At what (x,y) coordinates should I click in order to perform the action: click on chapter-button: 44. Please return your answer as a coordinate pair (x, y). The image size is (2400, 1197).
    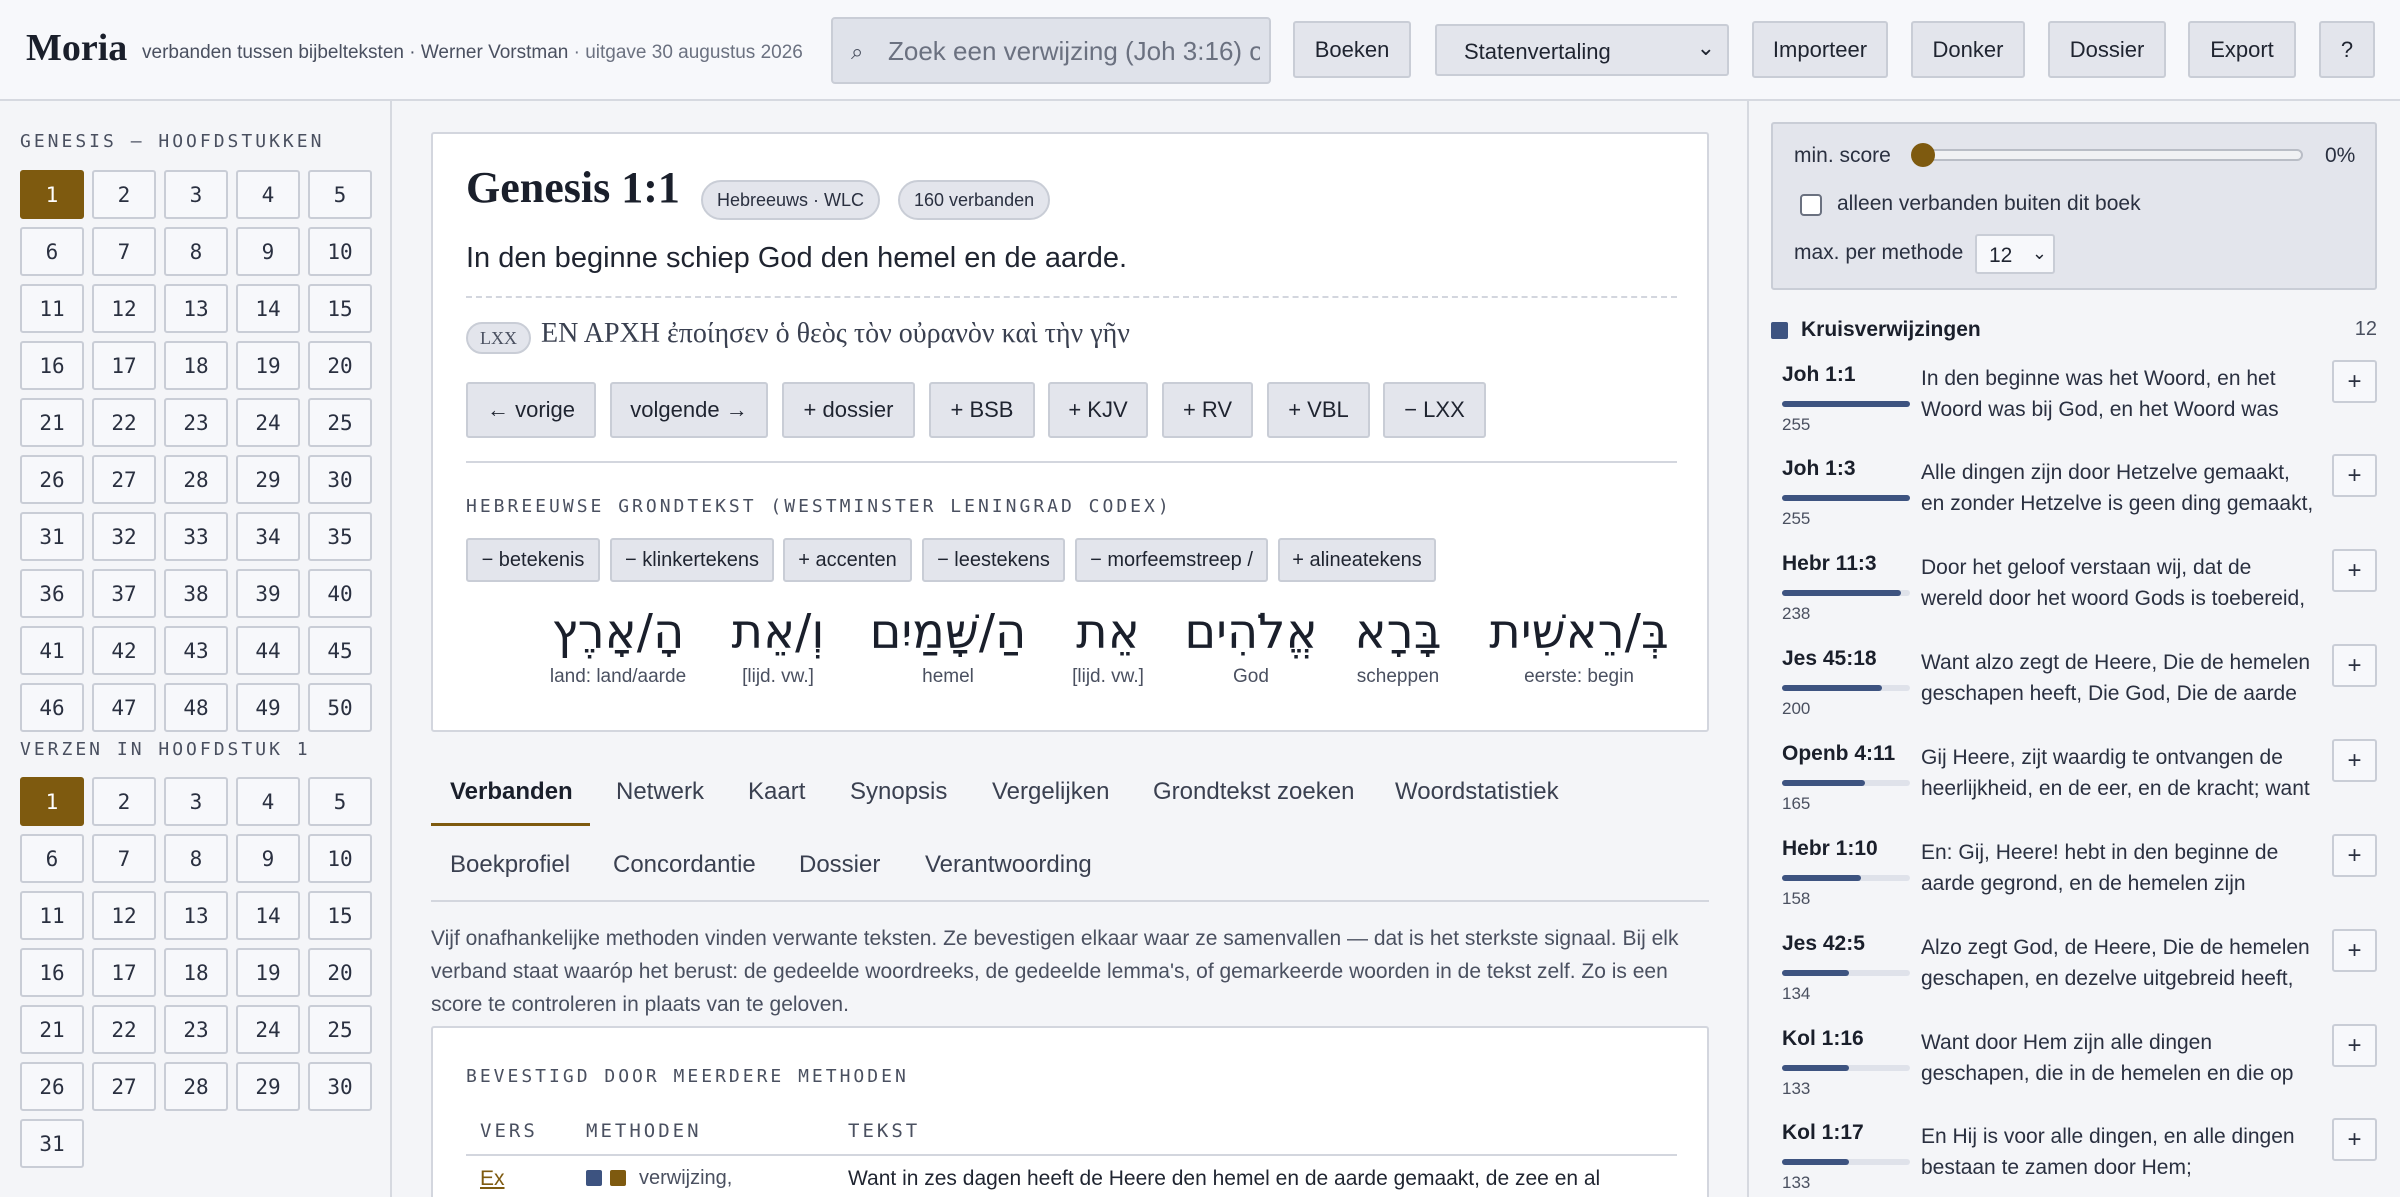
    Looking at the image, I should click on (268, 650).